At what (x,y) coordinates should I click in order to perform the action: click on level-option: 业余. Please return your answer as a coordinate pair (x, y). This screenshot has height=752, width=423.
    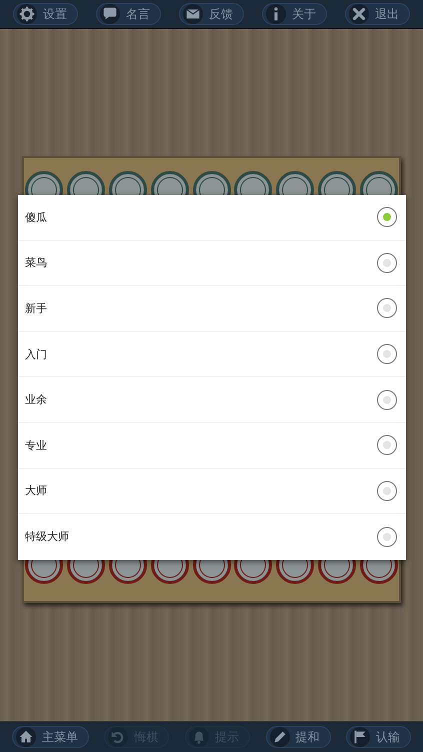
    Looking at the image, I should click on (36, 400).